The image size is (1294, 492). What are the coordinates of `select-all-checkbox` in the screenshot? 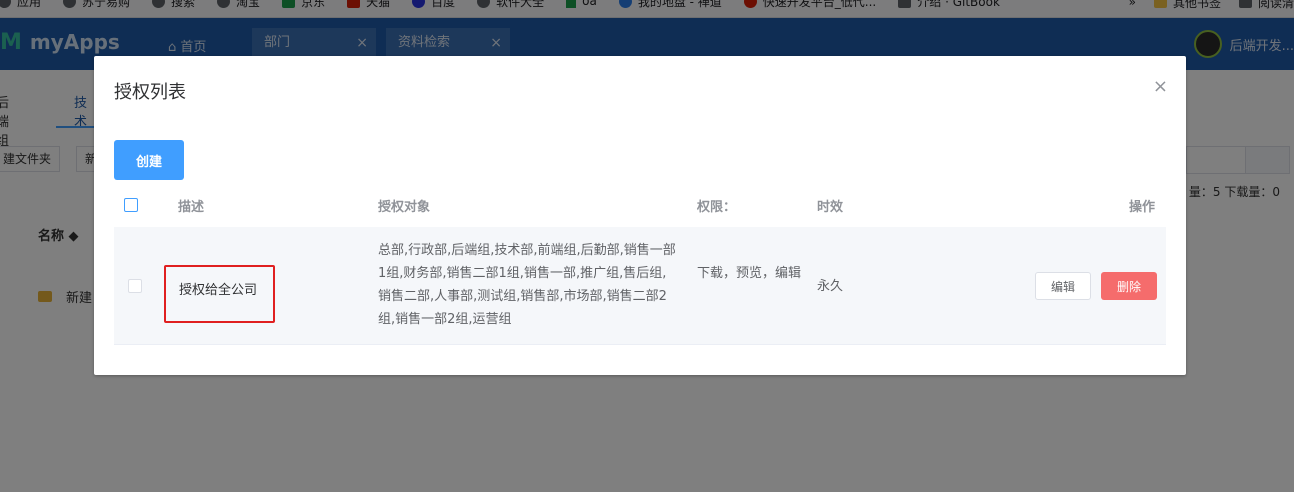 It's located at (131, 205).